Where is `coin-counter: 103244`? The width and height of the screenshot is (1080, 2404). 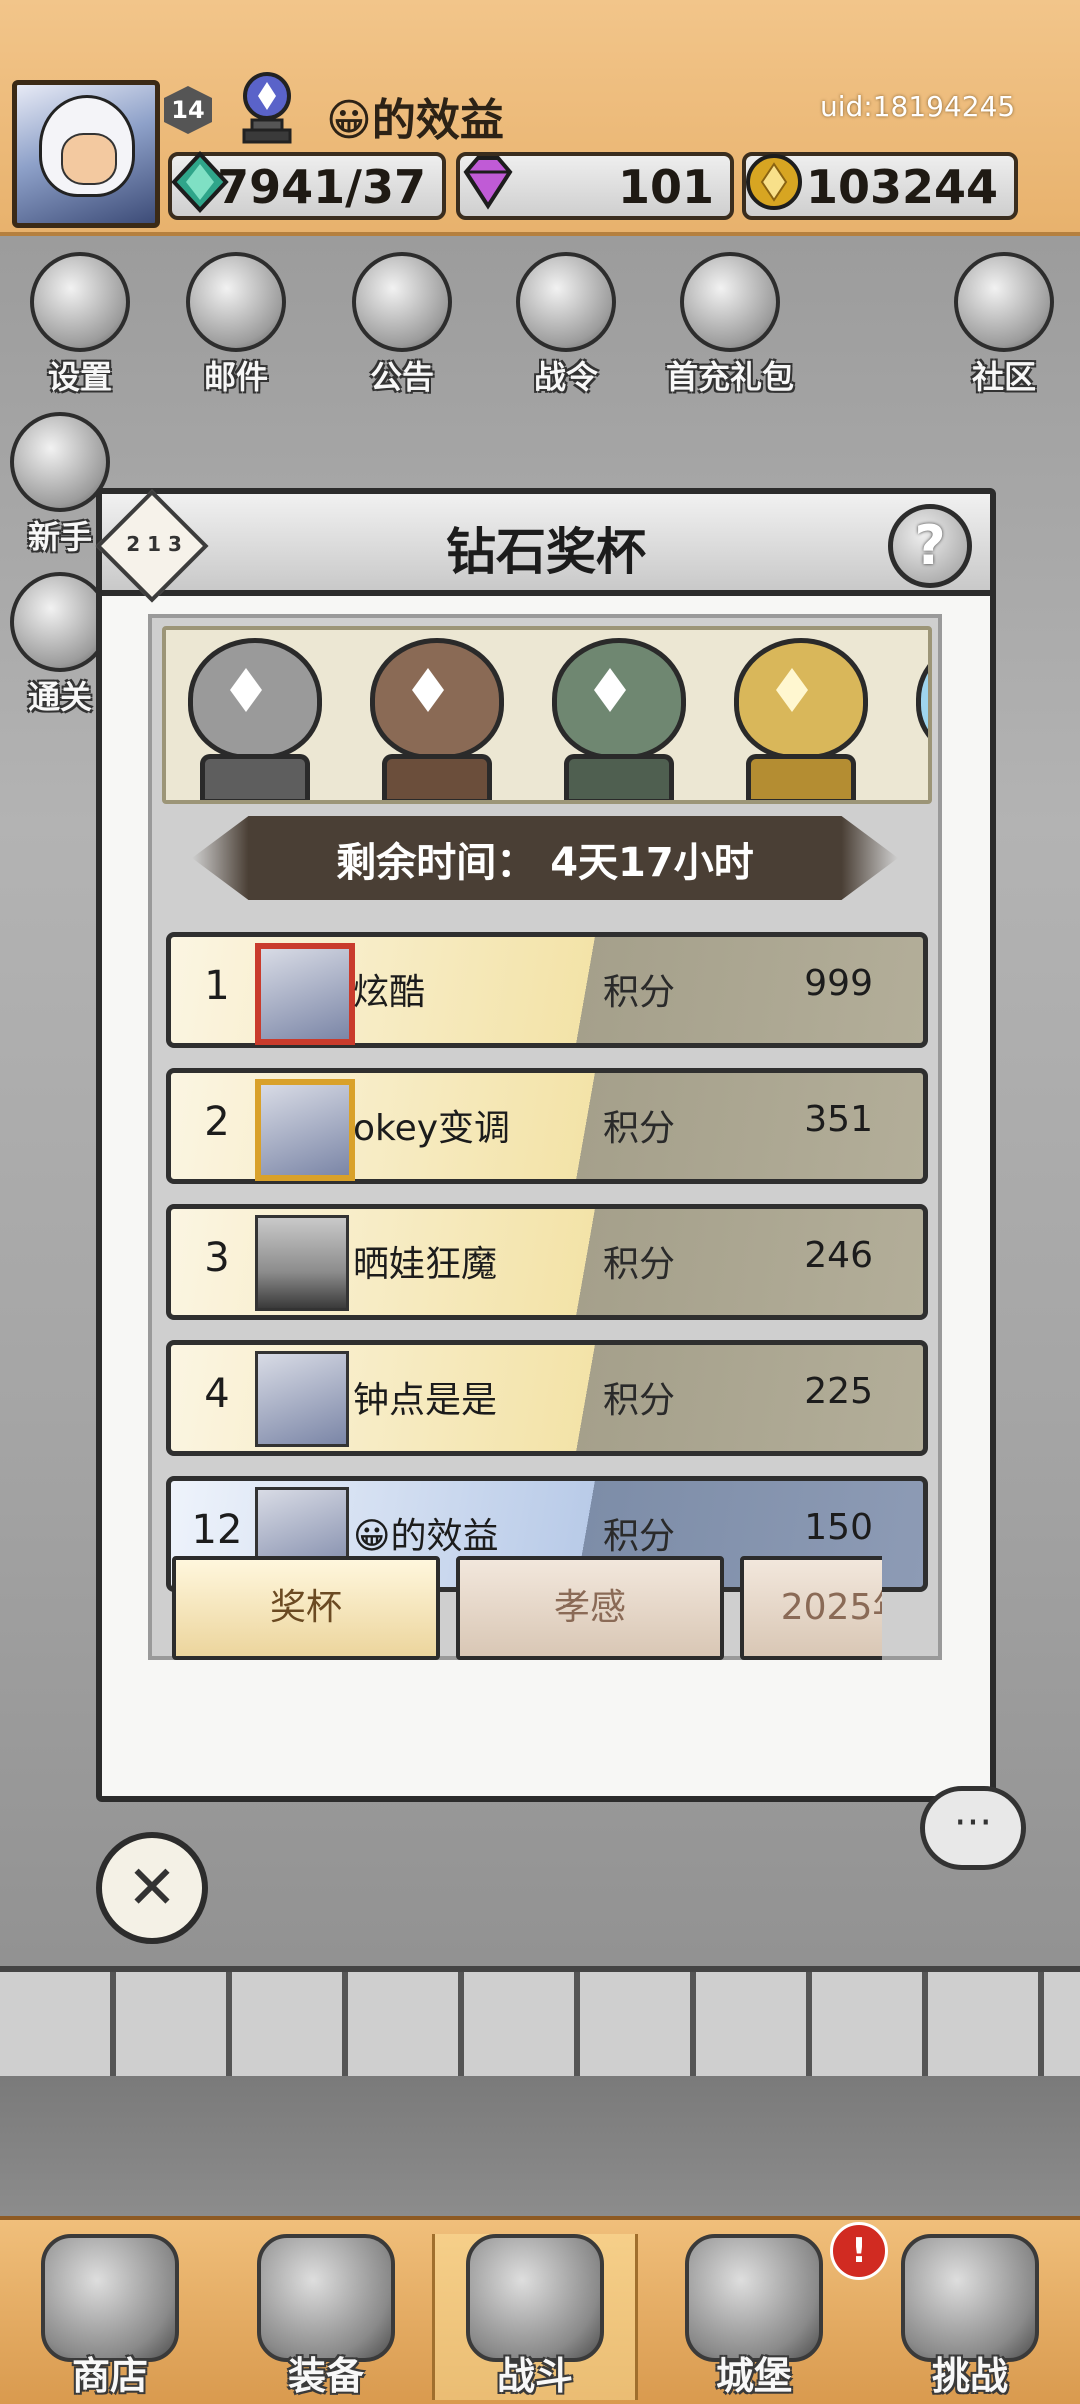 coin-counter: 103244 is located at coordinates (880, 186).